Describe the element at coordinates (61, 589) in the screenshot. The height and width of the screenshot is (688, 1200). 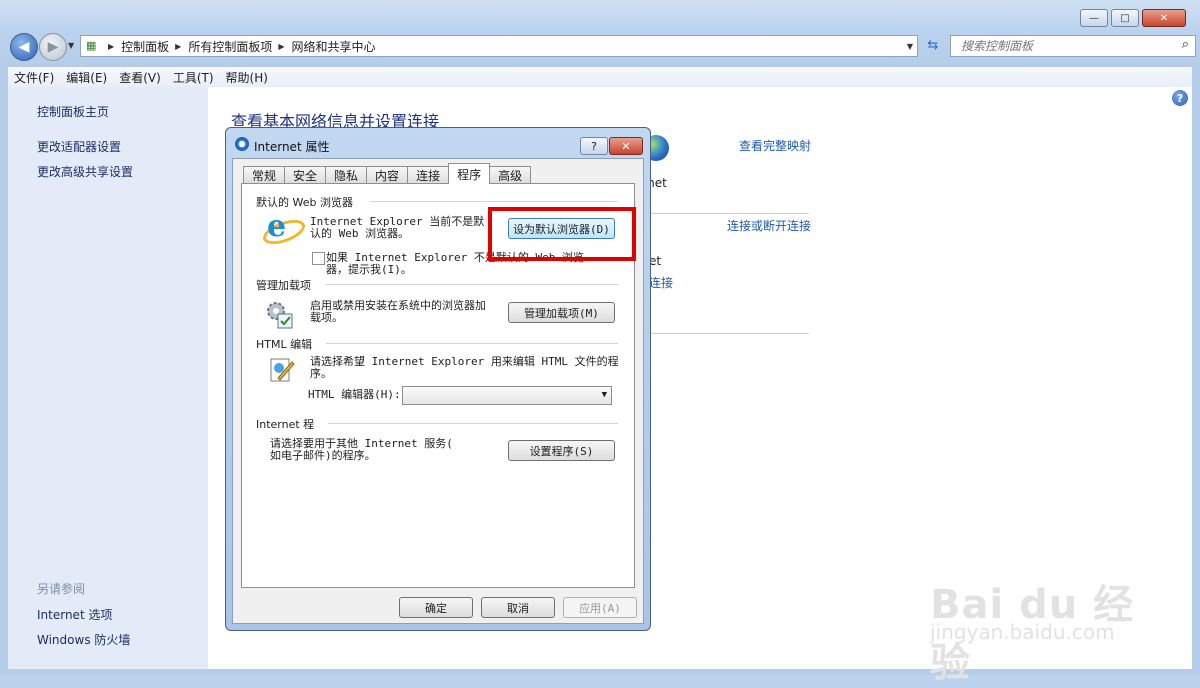
I see `see-also-heading: 另请参阅` at that location.